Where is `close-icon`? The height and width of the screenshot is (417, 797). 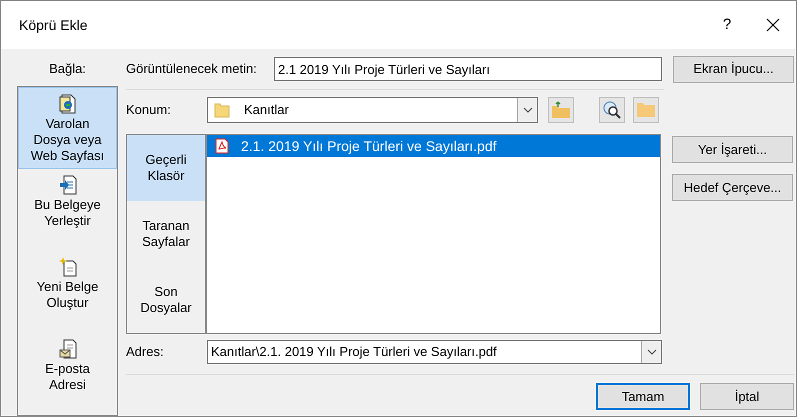 close-icon is located at coordinates (773, 25).